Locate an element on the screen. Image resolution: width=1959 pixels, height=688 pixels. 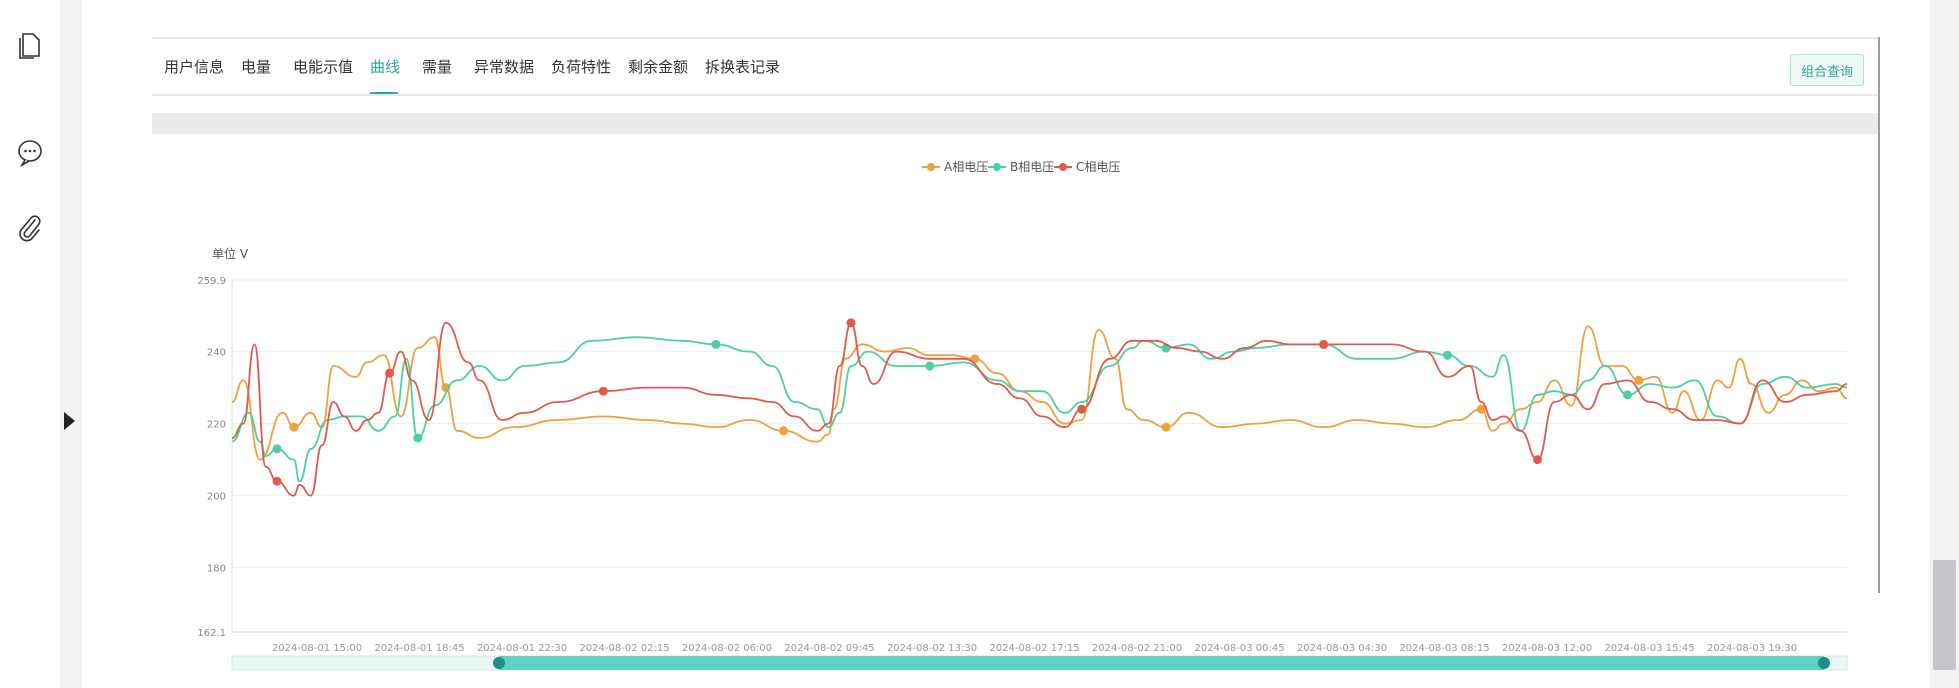
left-toolbar is located at coordinates (30, 344).